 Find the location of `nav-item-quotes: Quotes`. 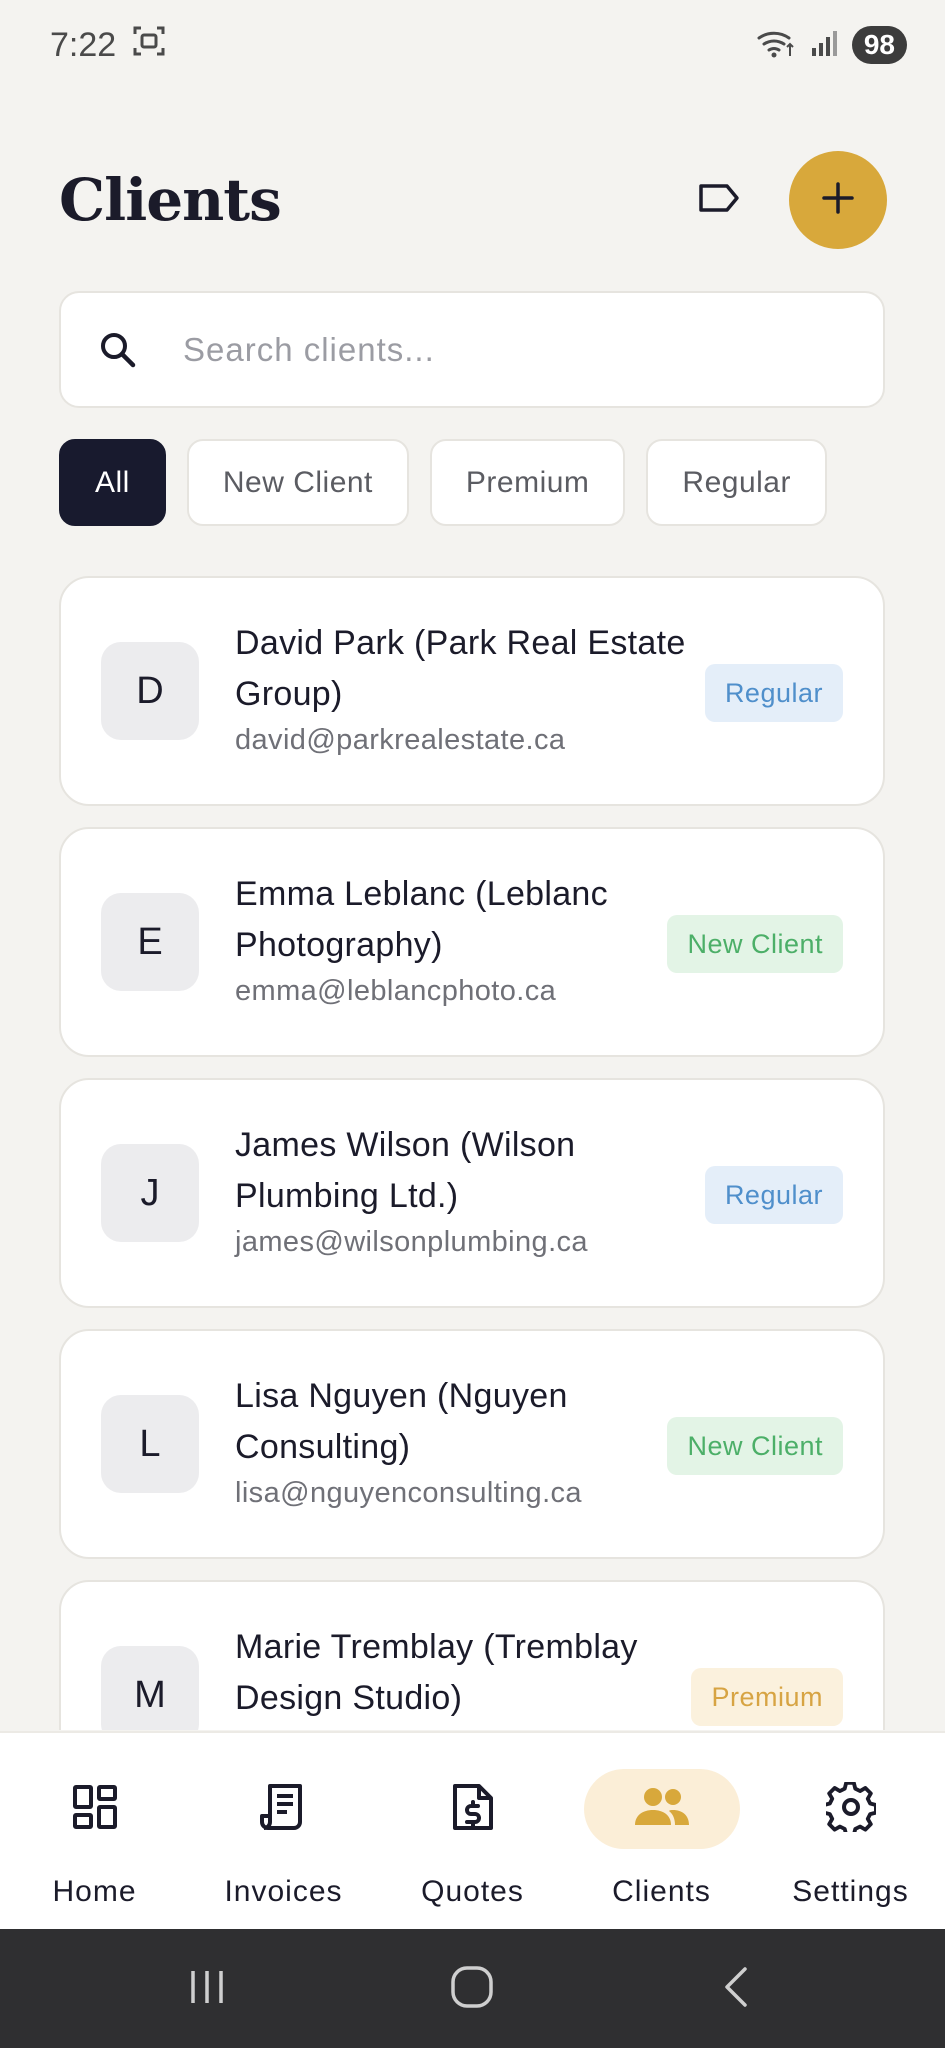

nav-item-quotes: Quotes is located at coordinates (472, 1832).